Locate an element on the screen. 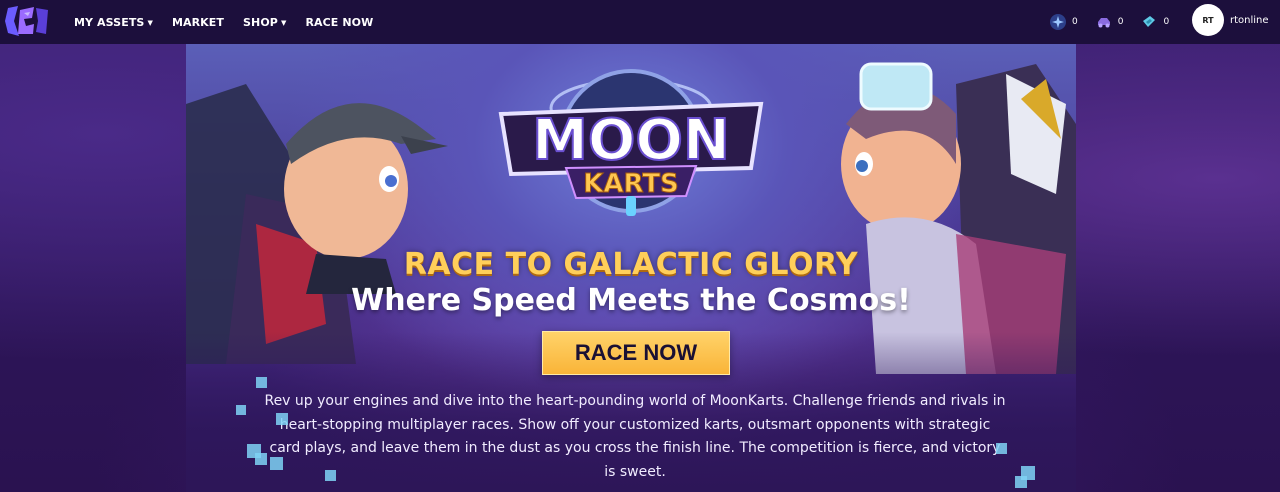  nav-race-now: RACE NOW is located at coordinates (339, 22).